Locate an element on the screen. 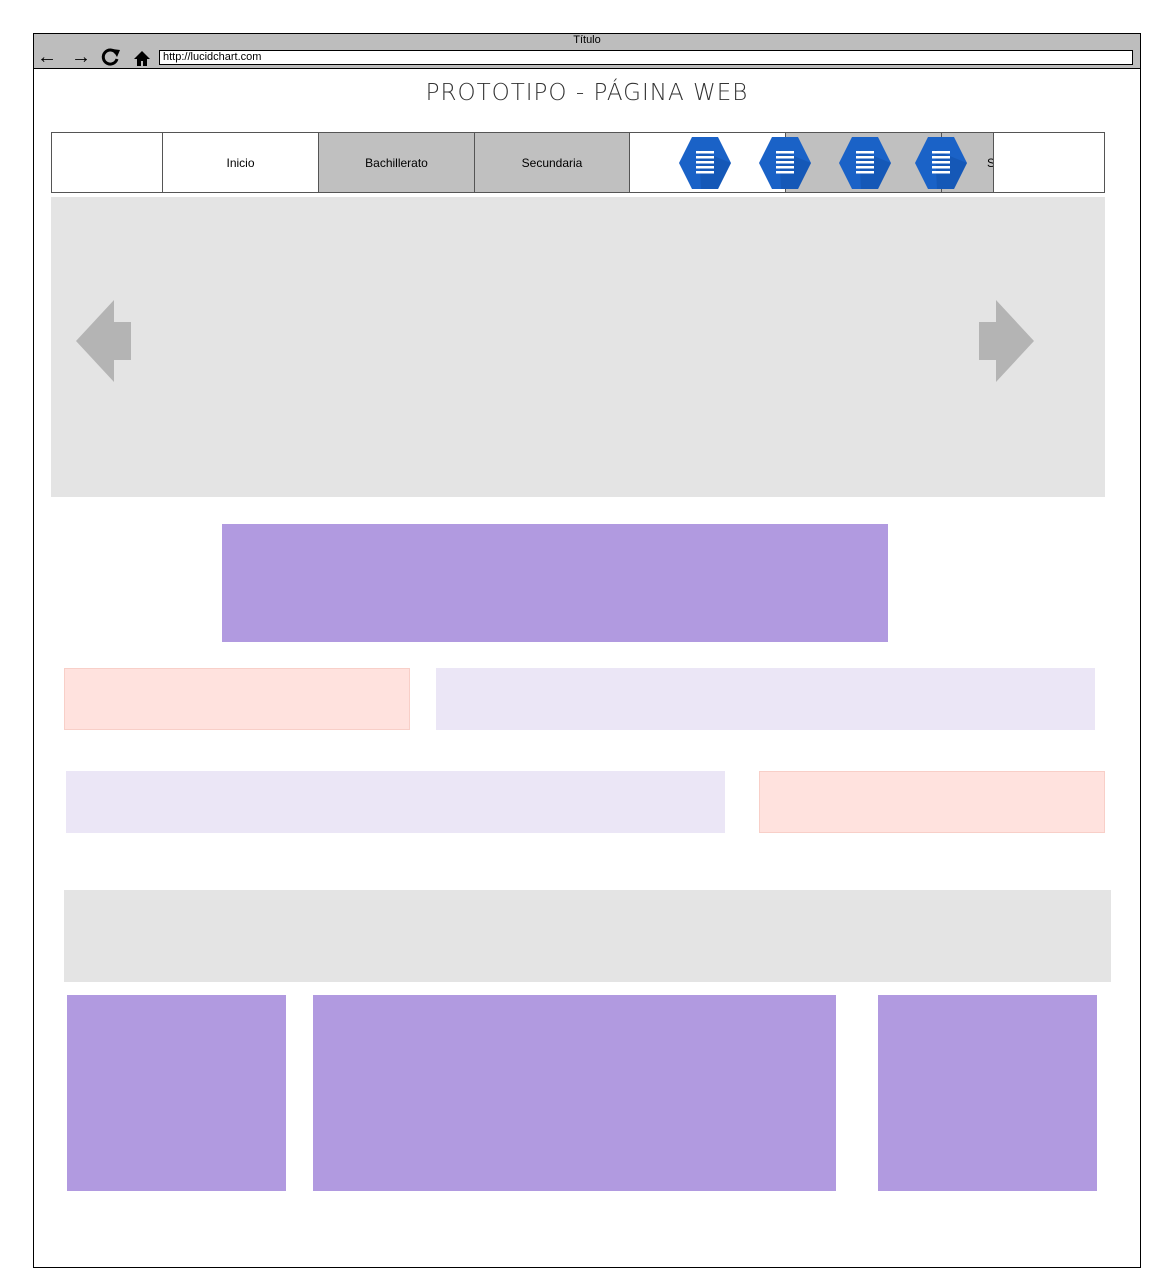  home-icon-glyph is located at coordinates (142, 58).